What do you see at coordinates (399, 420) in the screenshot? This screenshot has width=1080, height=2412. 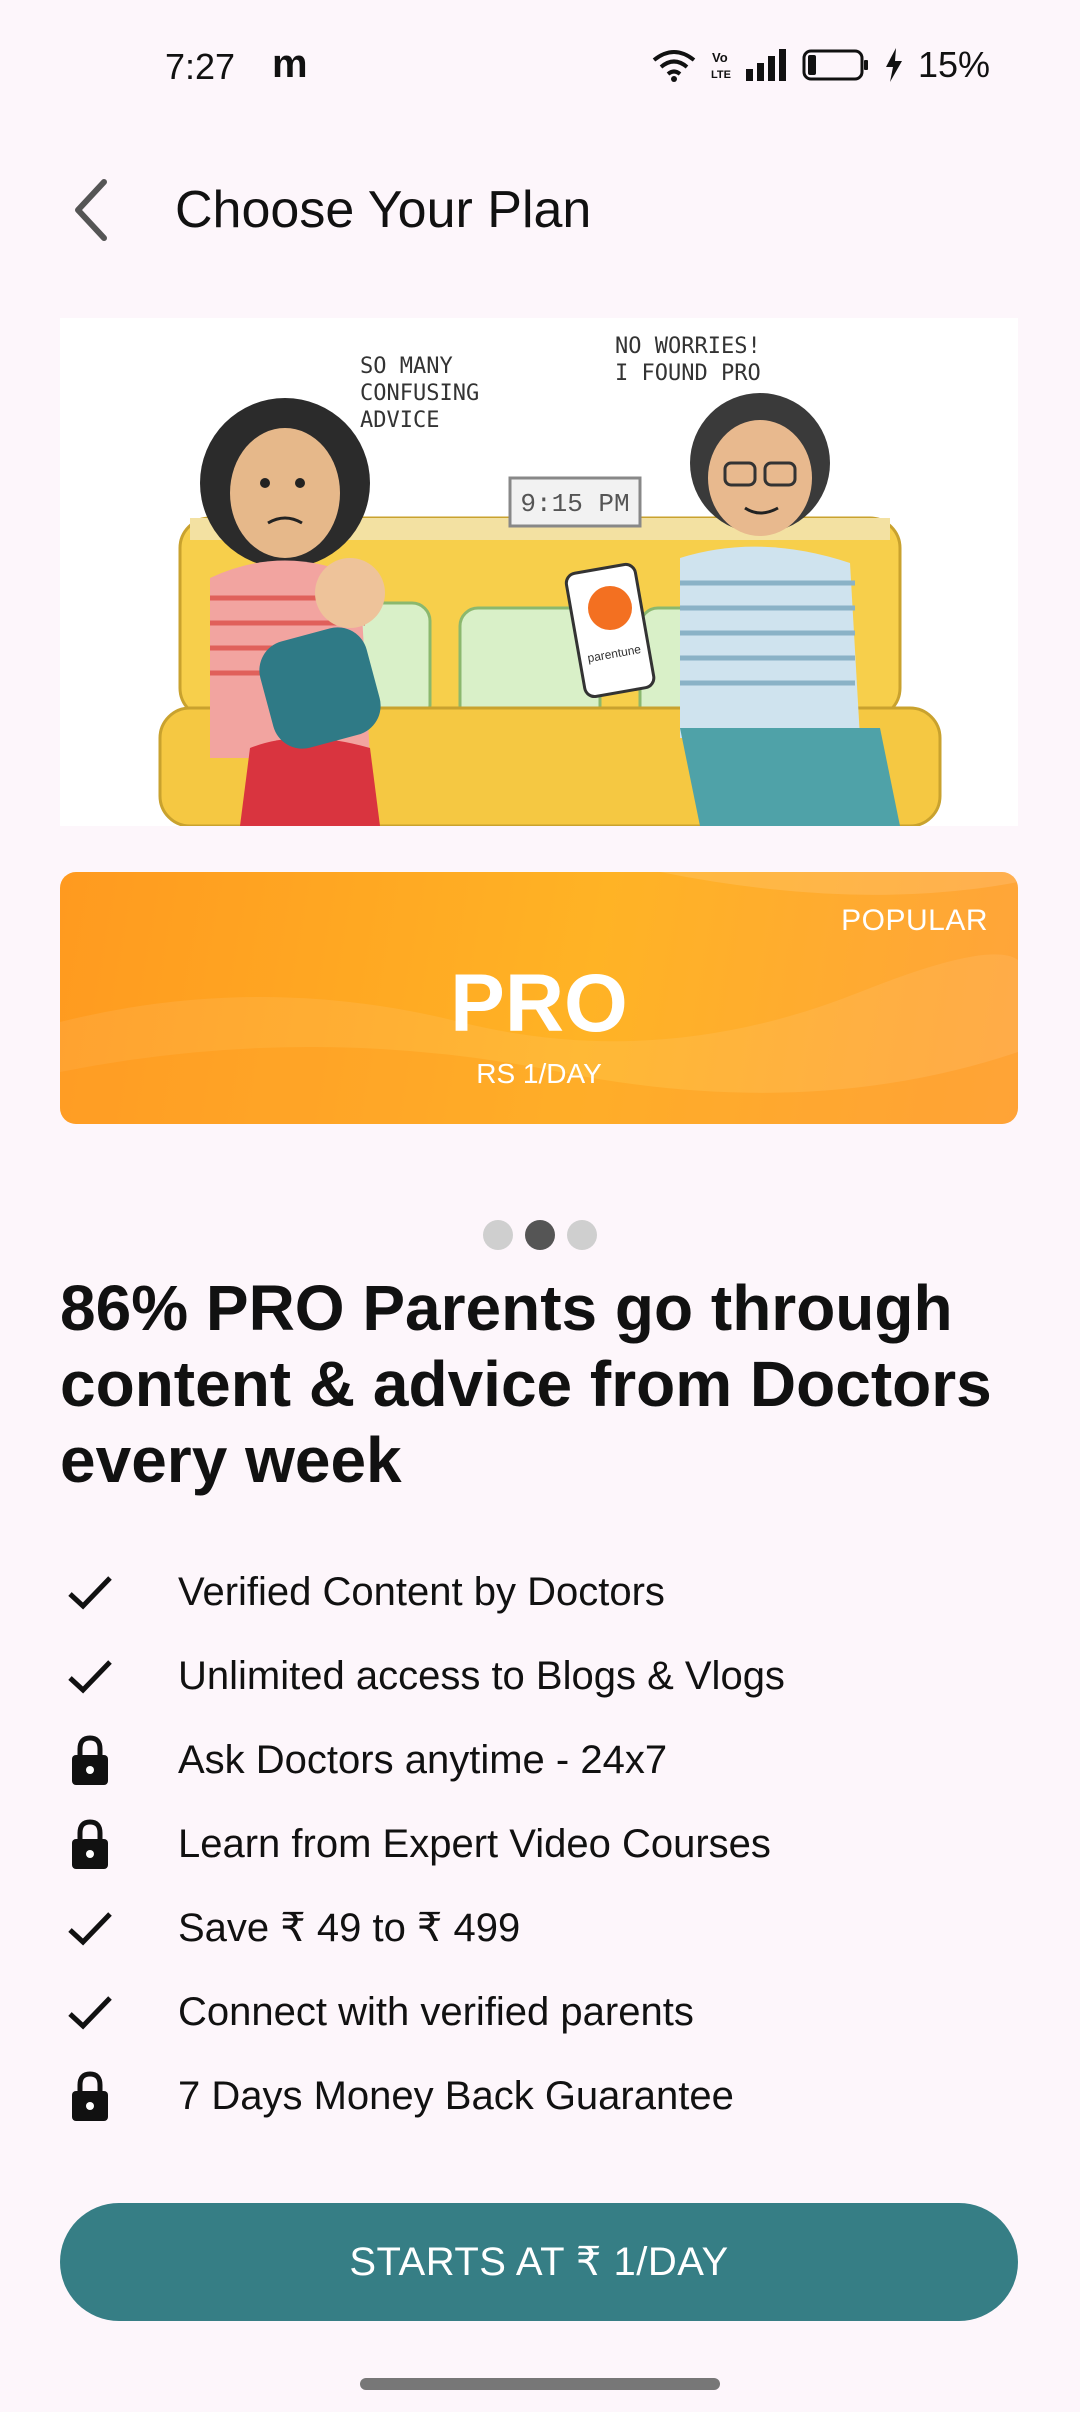 I see `speech-left-line-3: ADVICE` at bounding box center [399, 420].